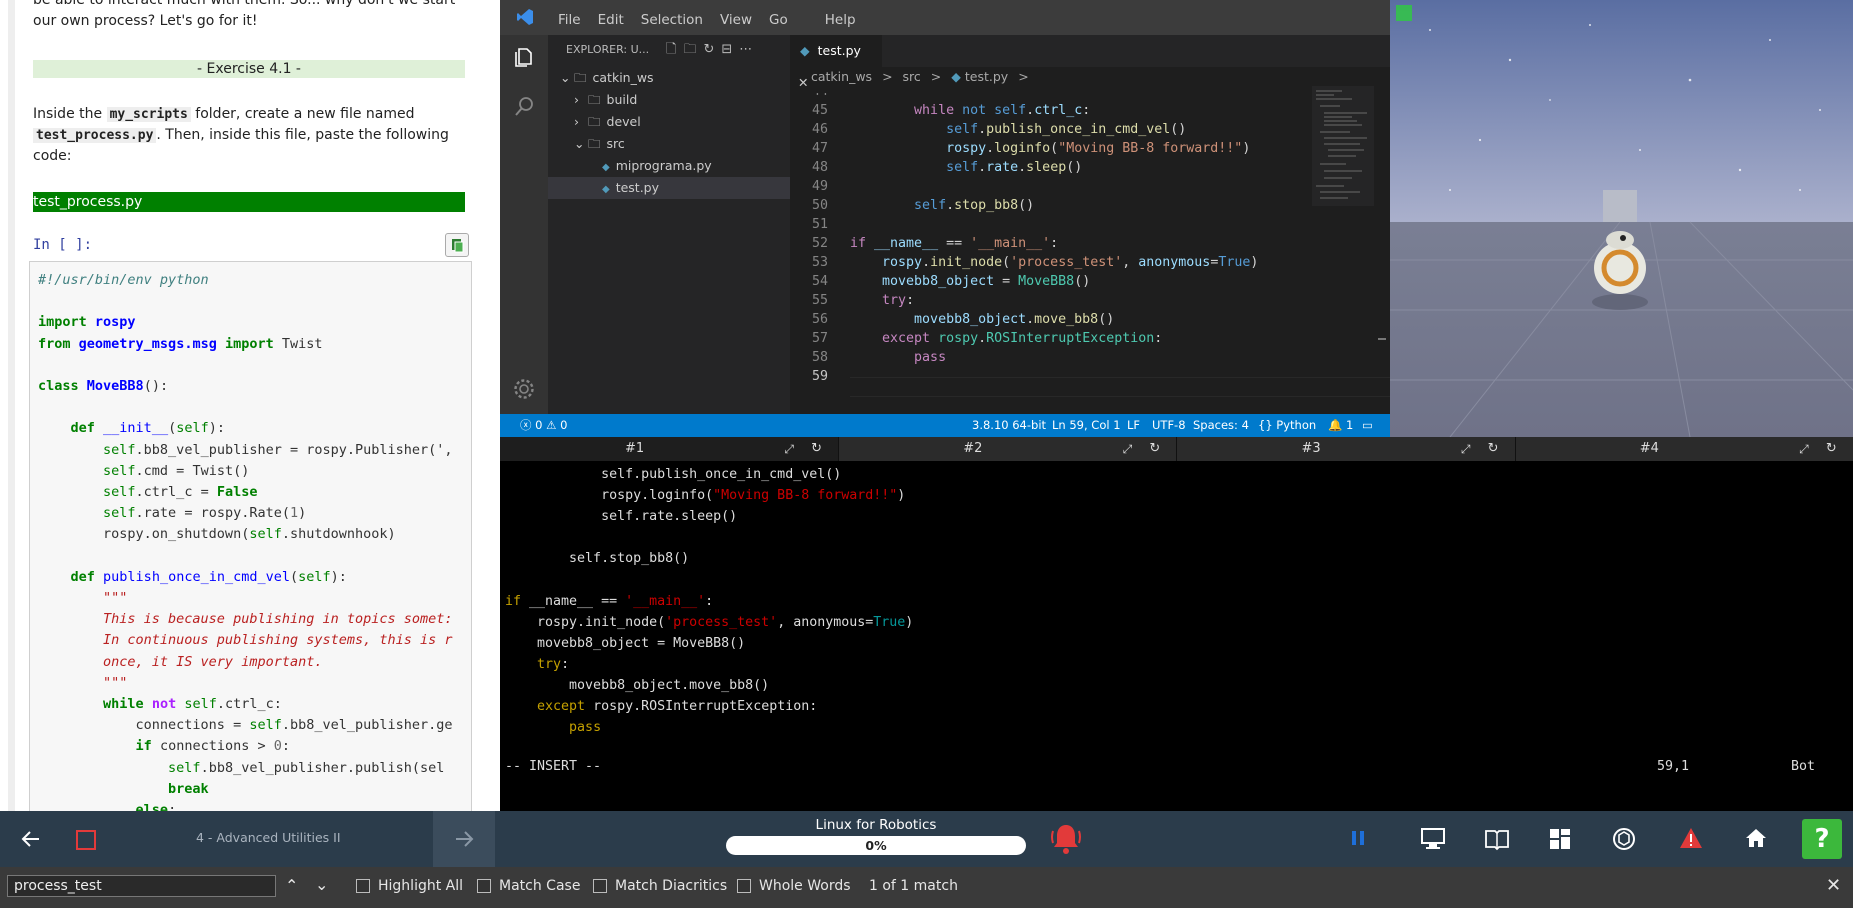 The image size is (1853, 908). Describe the element at coordinates (1358, 840) in the screenshot. I see `pause-button` at that location.